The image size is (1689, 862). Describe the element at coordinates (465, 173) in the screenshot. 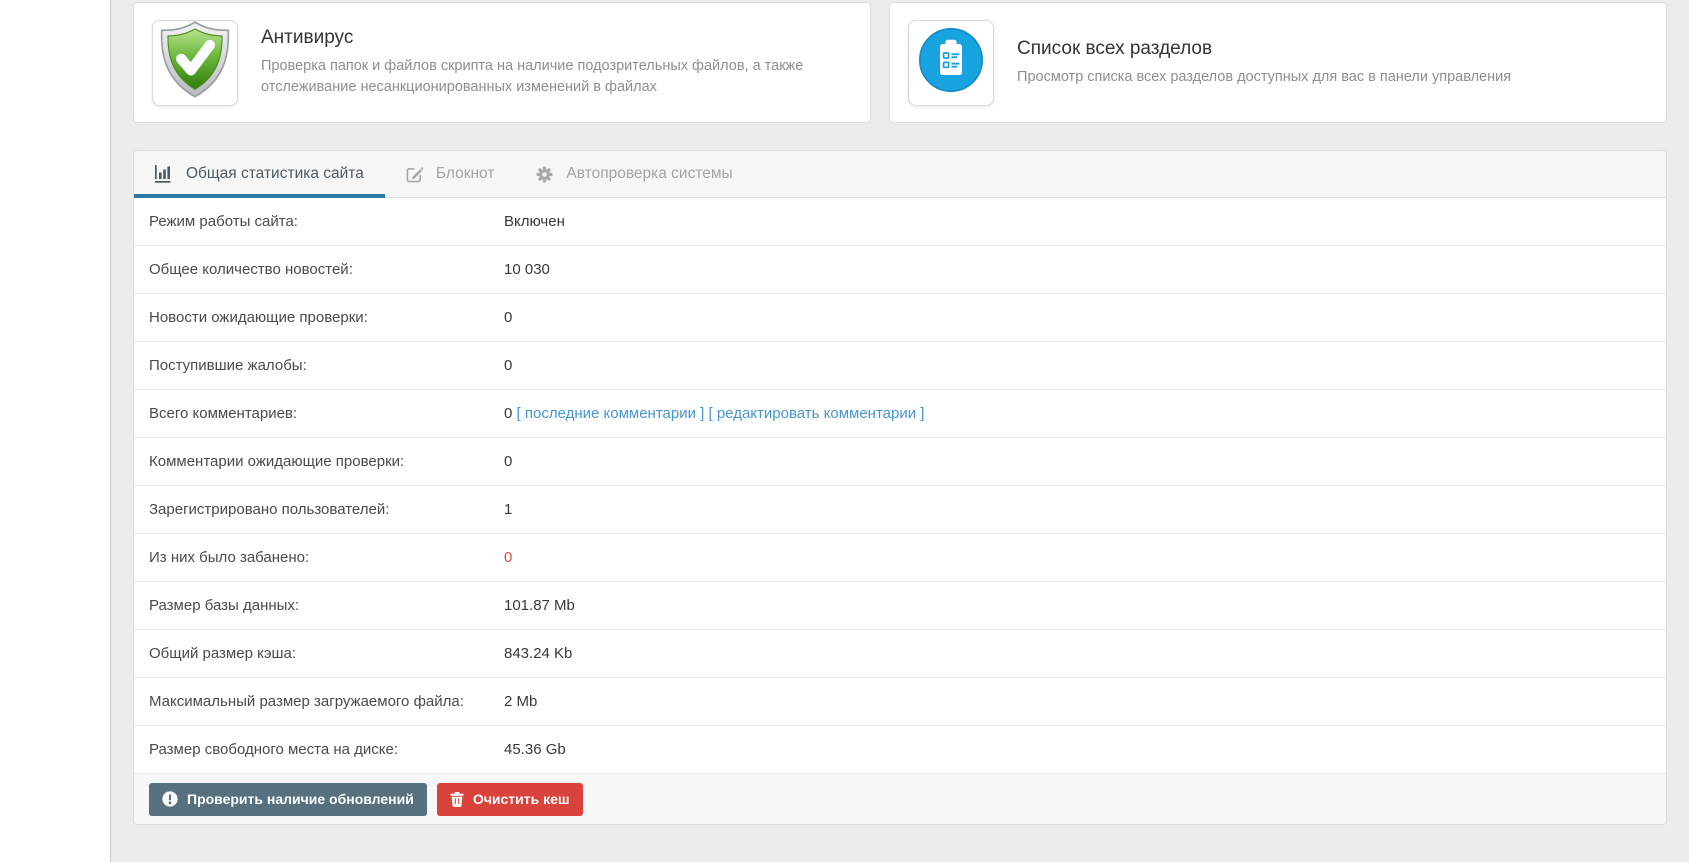

I see `tab-label: Блокнот` at that location.